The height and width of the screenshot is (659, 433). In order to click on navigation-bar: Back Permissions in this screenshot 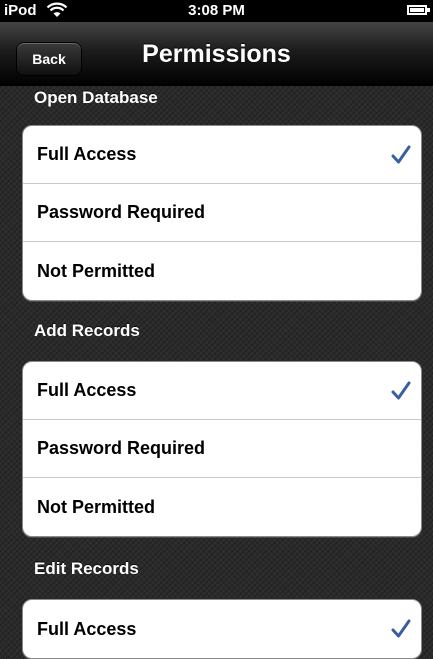, I will do `click(216, 54)`.